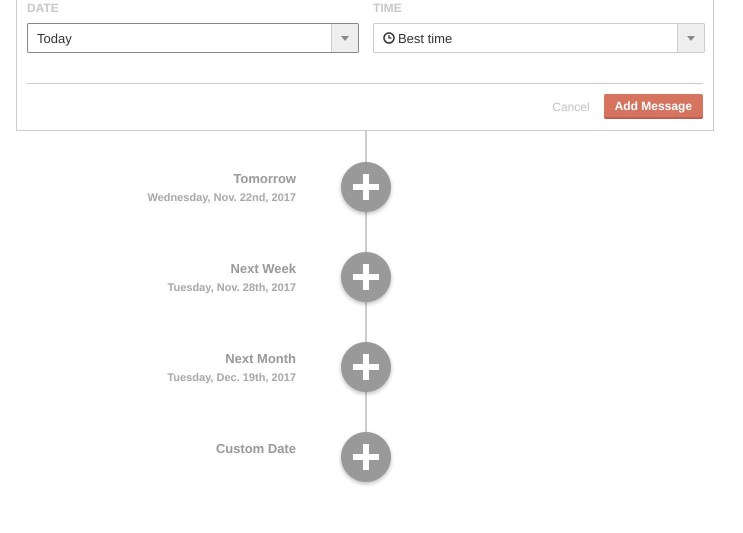  Describe the element at coordinates (260, 358) in the screenshot. I see `timeline-title: Next Month` at that location.